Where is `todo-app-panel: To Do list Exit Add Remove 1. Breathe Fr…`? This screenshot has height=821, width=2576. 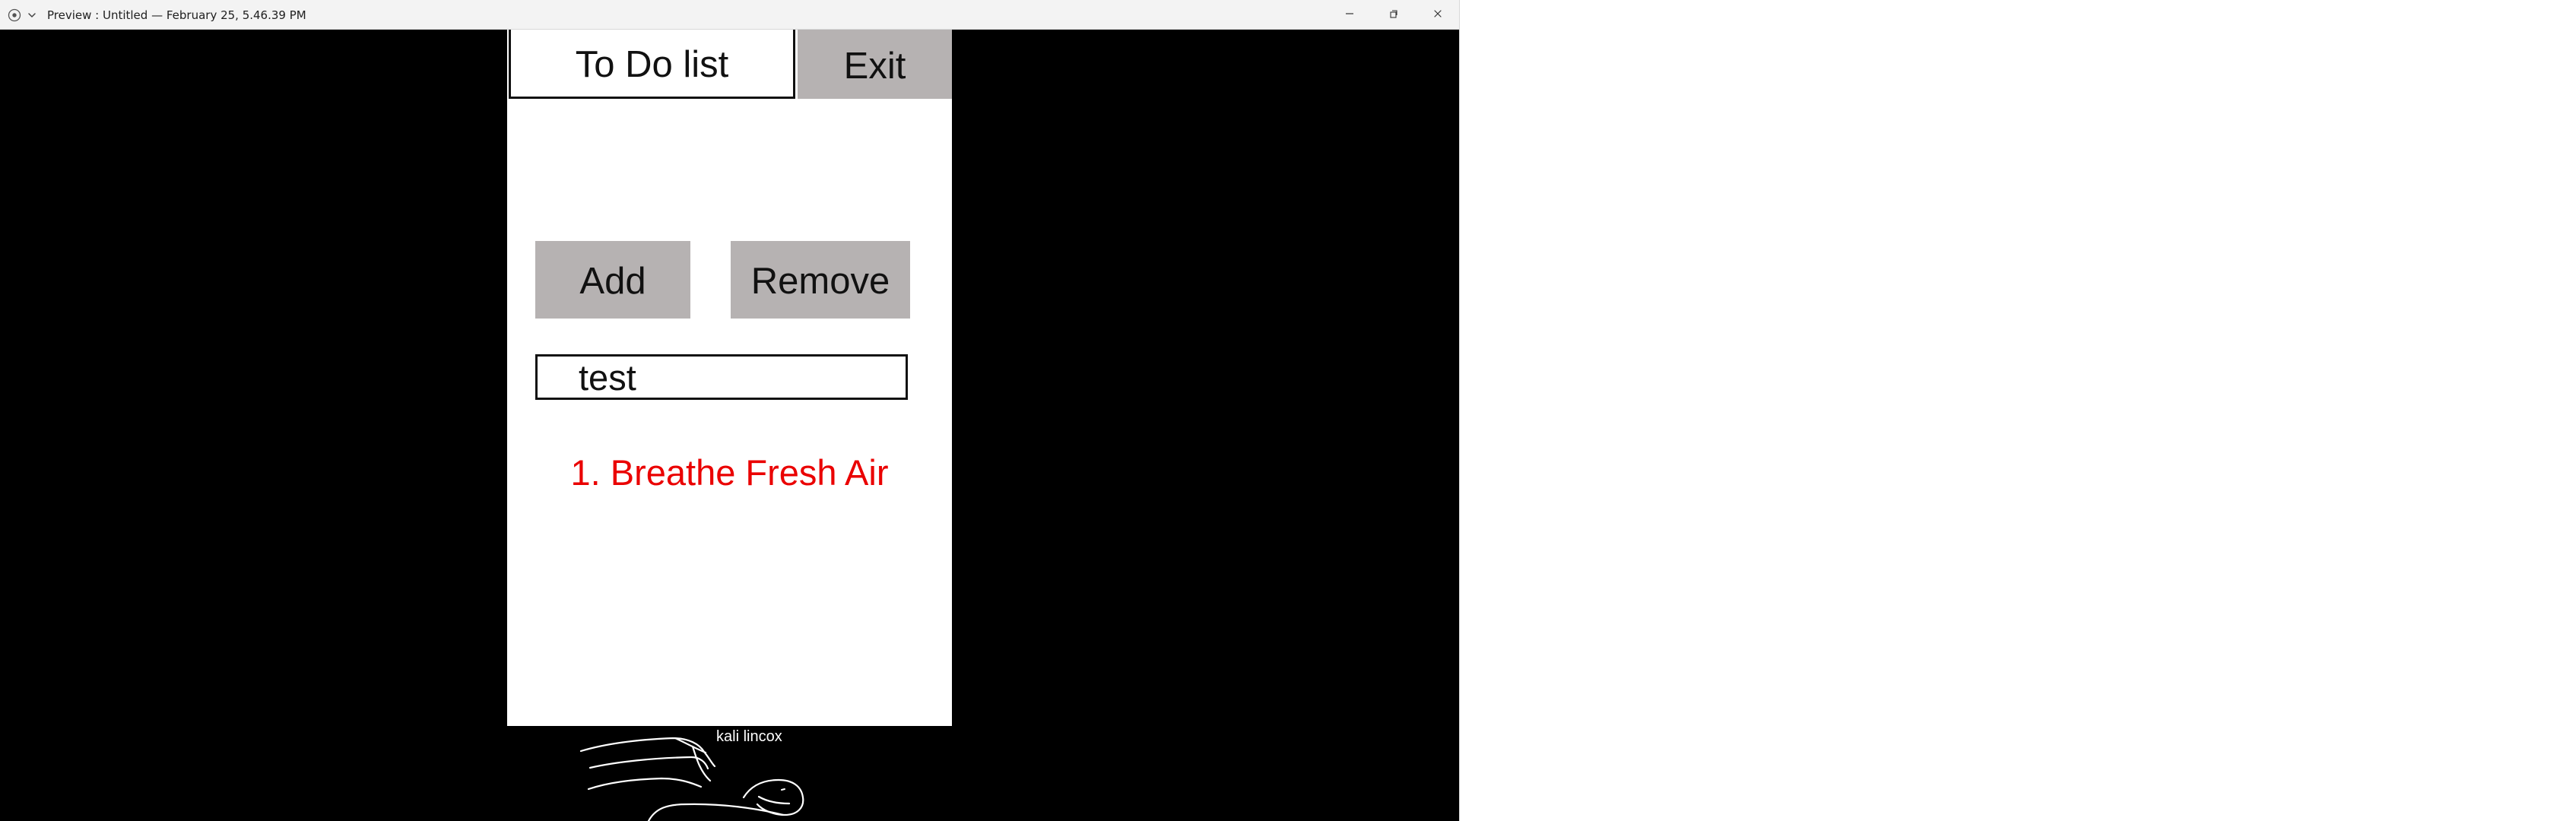 todo-app-panel: To Do list Exit Add Remove 1. Breathe Fr… is located at coordinates (729, 378).